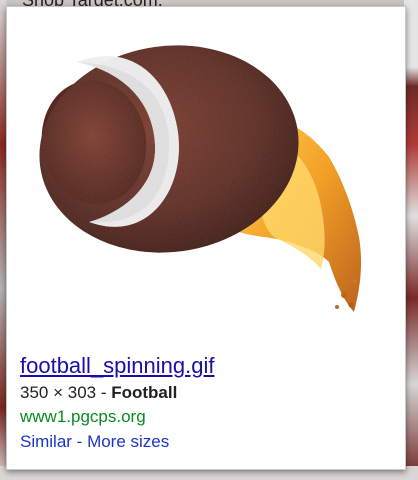 This screenshot has width=418, height=480. Describe the element at coordinates (144, 392) in the screenshot. I see `query-term: Football` at that location.